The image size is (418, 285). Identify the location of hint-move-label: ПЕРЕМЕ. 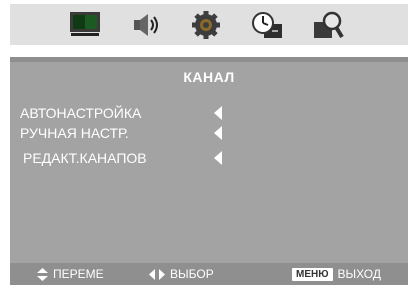
(78, 274).